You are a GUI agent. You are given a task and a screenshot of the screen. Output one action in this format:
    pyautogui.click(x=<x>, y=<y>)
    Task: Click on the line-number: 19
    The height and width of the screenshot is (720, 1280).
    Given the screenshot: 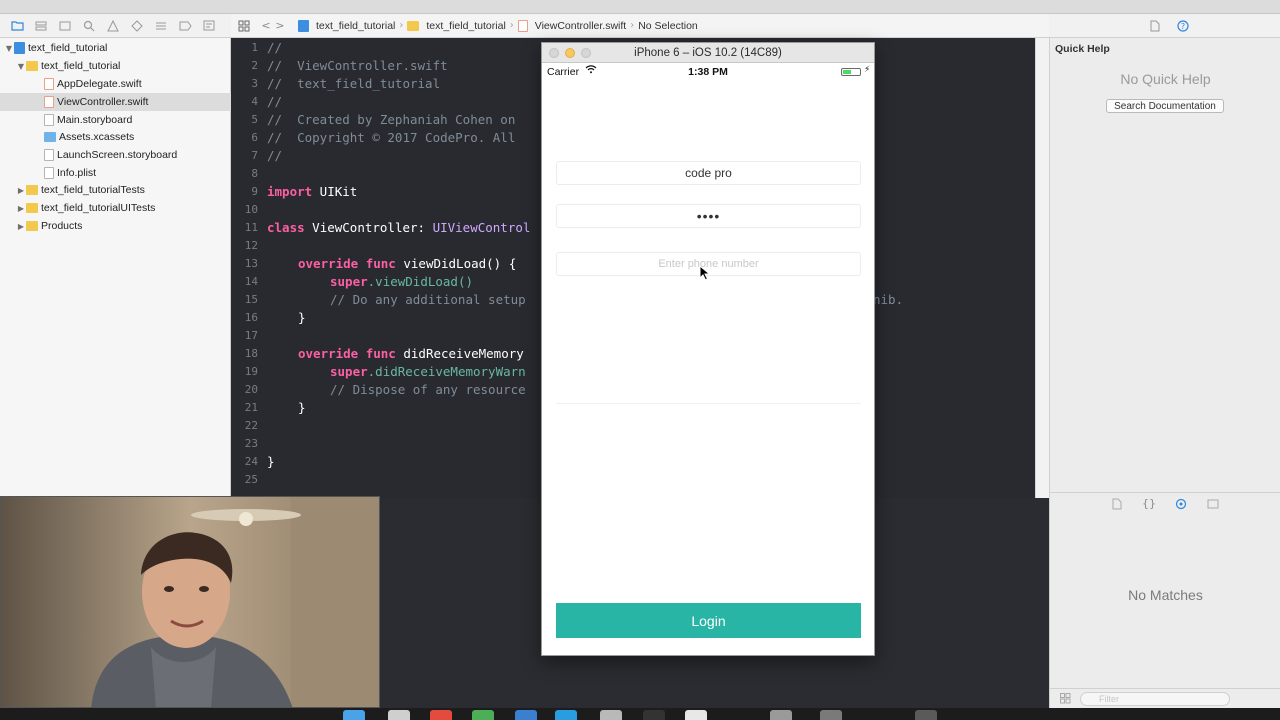 What is the action you would take?
    pyautogui.click(x=251, y=371)
    